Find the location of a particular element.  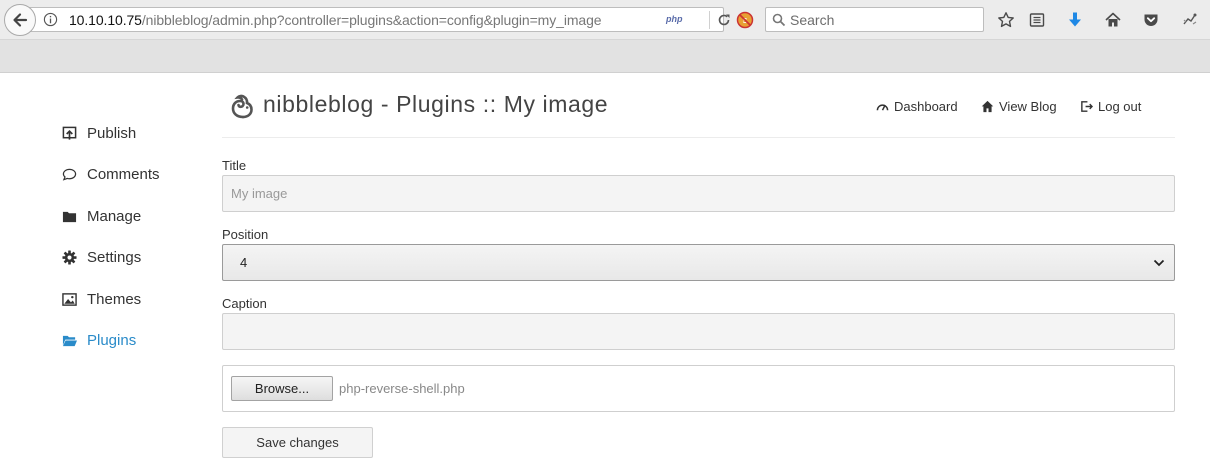

back-arrow-icon is located at coordinates (20, 20).